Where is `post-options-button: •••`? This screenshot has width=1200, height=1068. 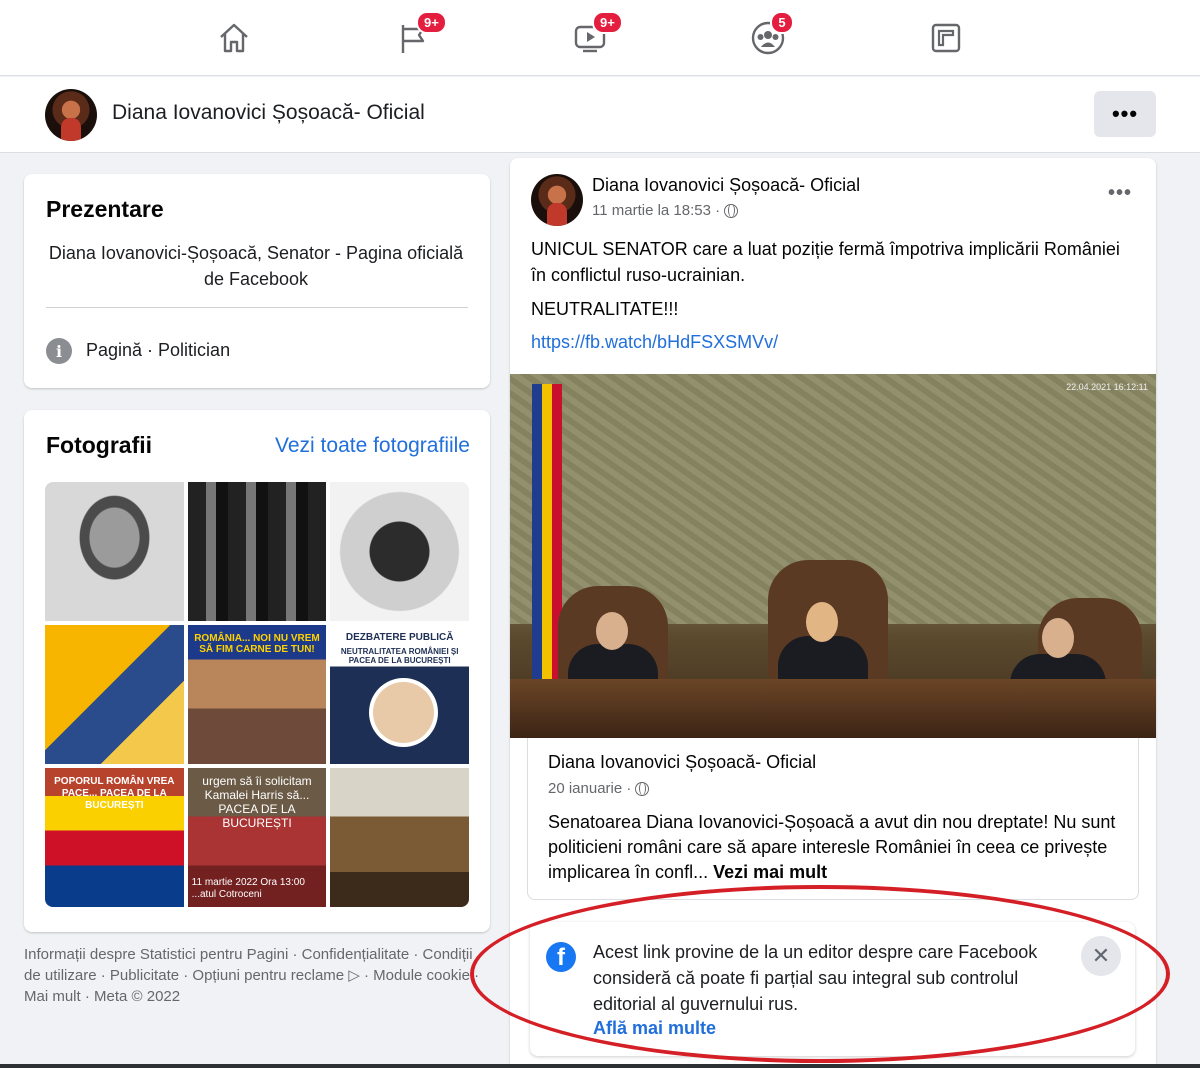 post-options-button: ••• is located at coordinates (1120, 193).